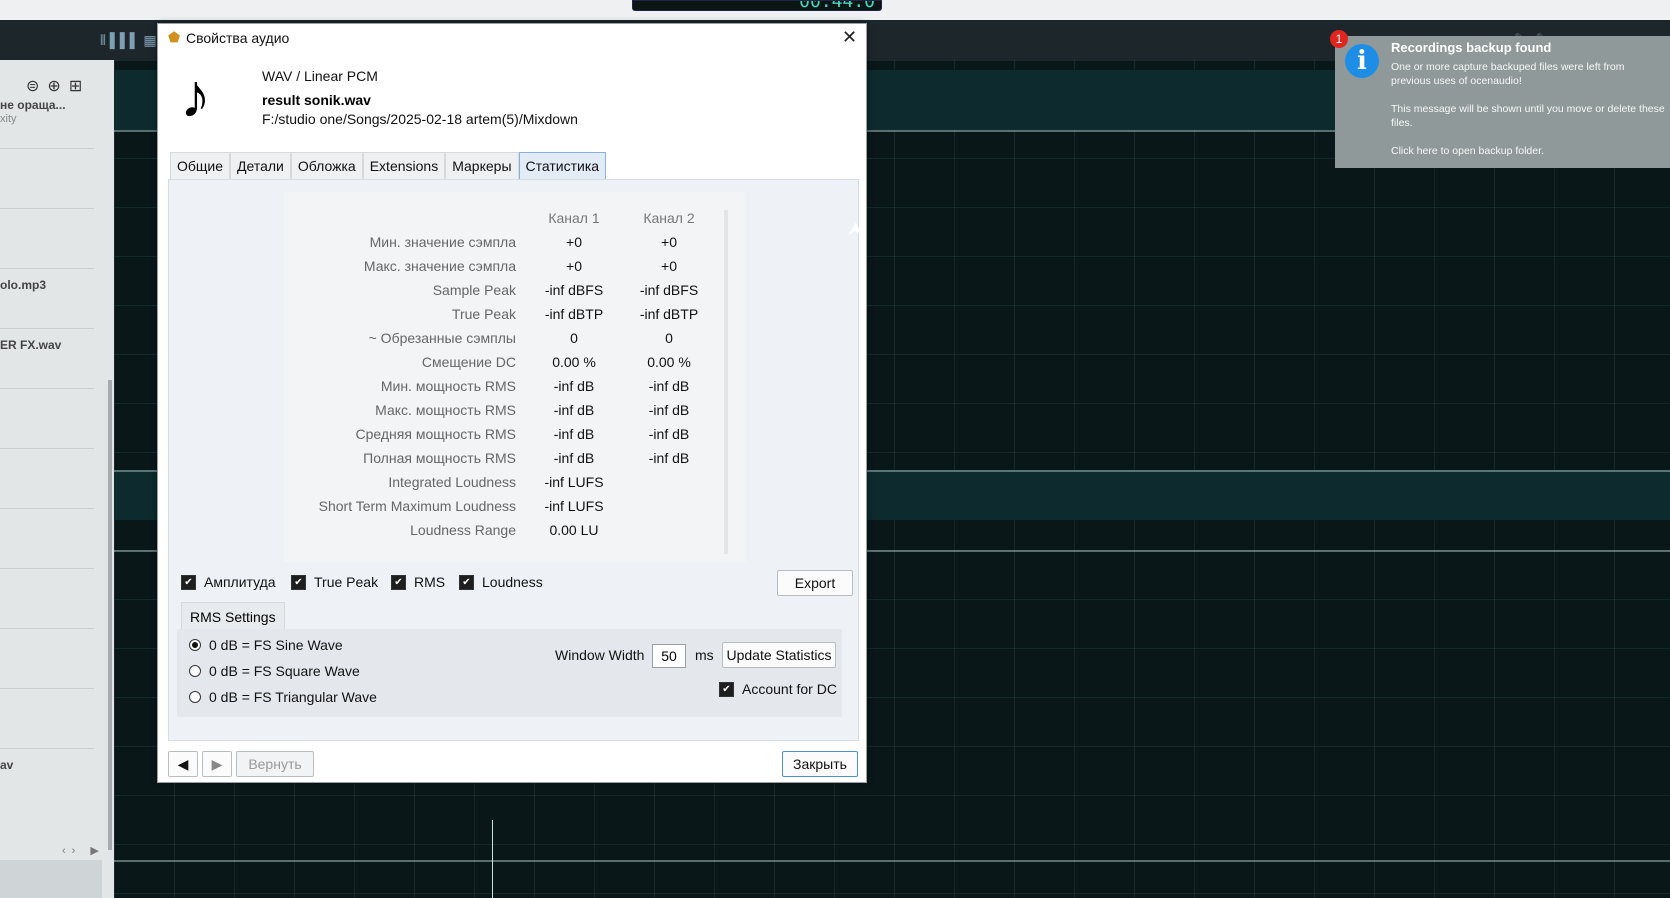  I want to click on playhead-cursor, so click(492, 859).